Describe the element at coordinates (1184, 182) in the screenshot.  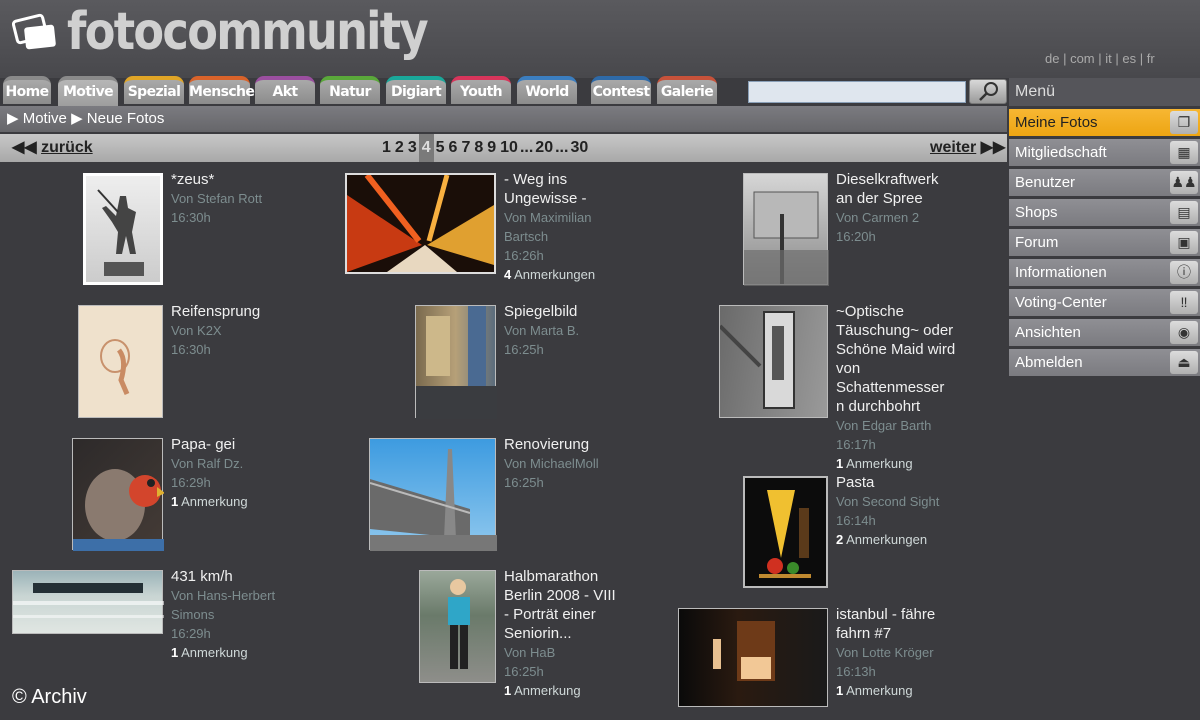
I see `users-icon: ♟♟` at that location.